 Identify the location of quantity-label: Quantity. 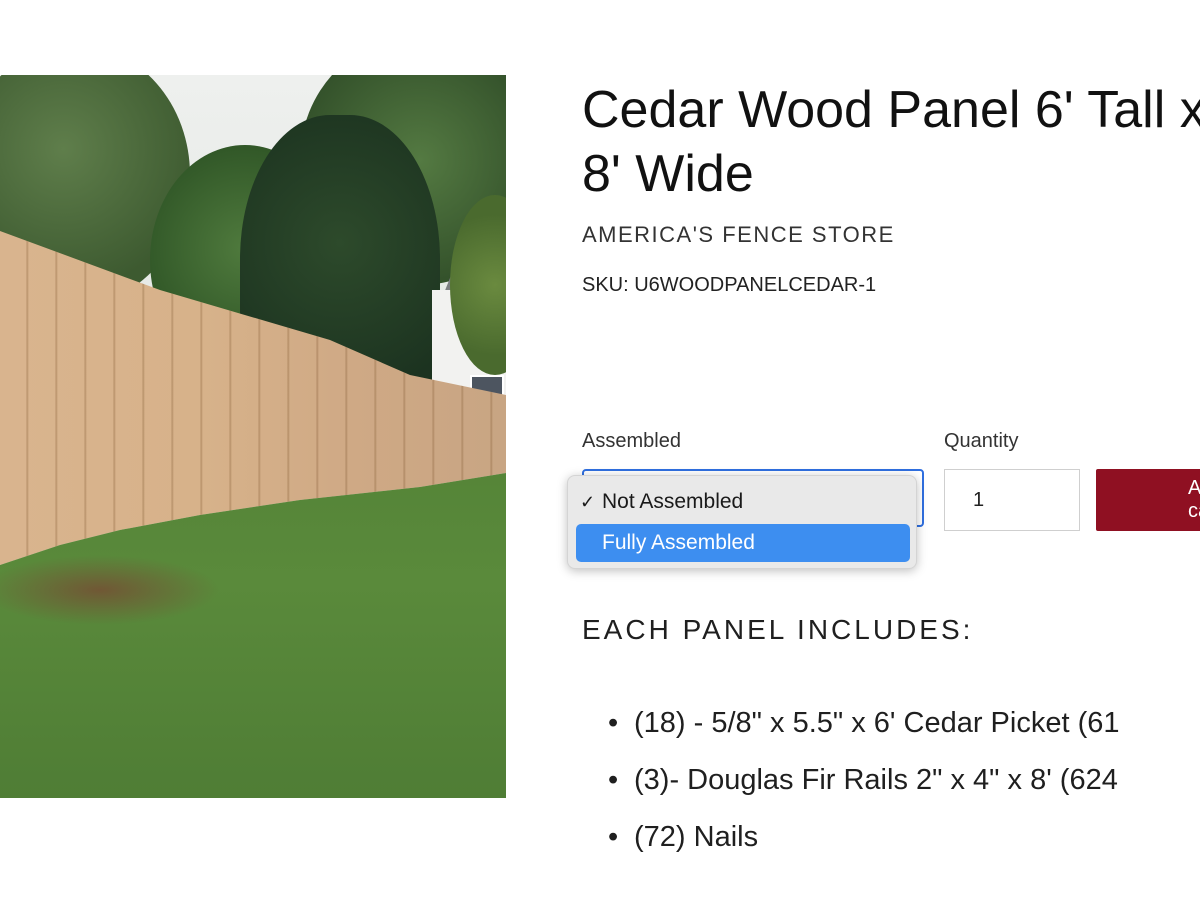
(981, 441).